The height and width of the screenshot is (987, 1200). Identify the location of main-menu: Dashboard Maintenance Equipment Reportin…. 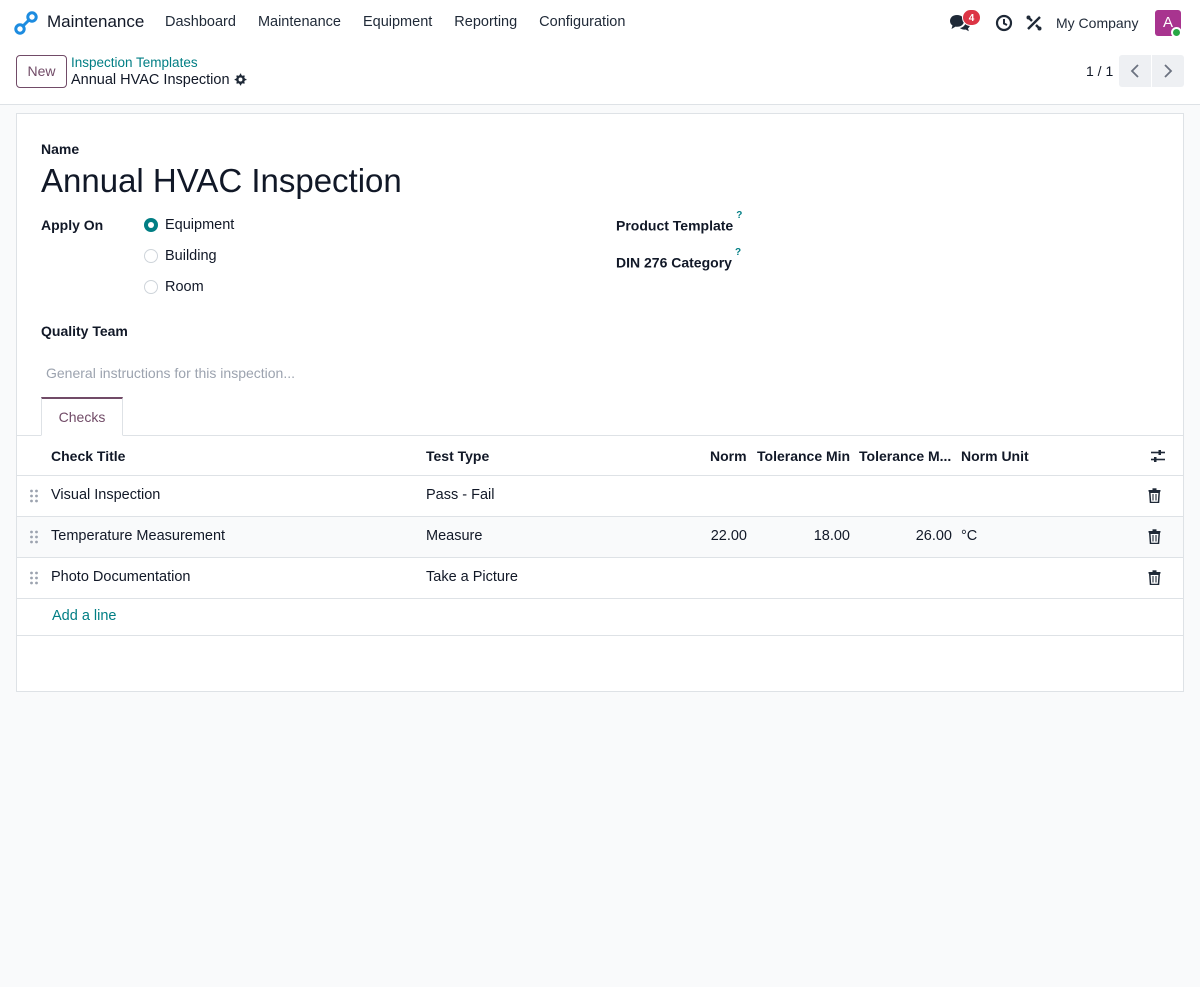
(406, 22).